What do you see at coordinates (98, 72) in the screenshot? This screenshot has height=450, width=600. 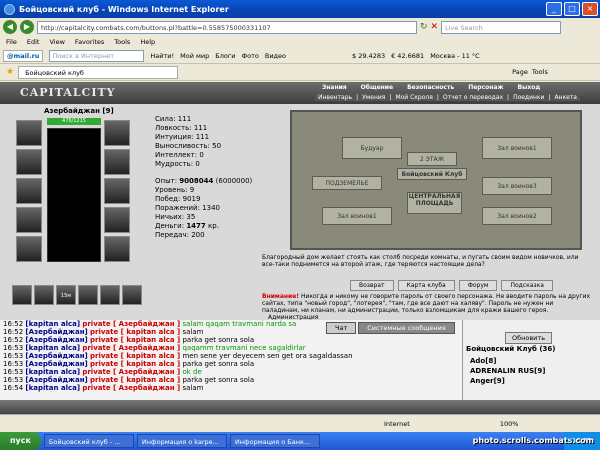 I see `tab-combats: Бойцовский клуб` at bounding box center [98, 72].